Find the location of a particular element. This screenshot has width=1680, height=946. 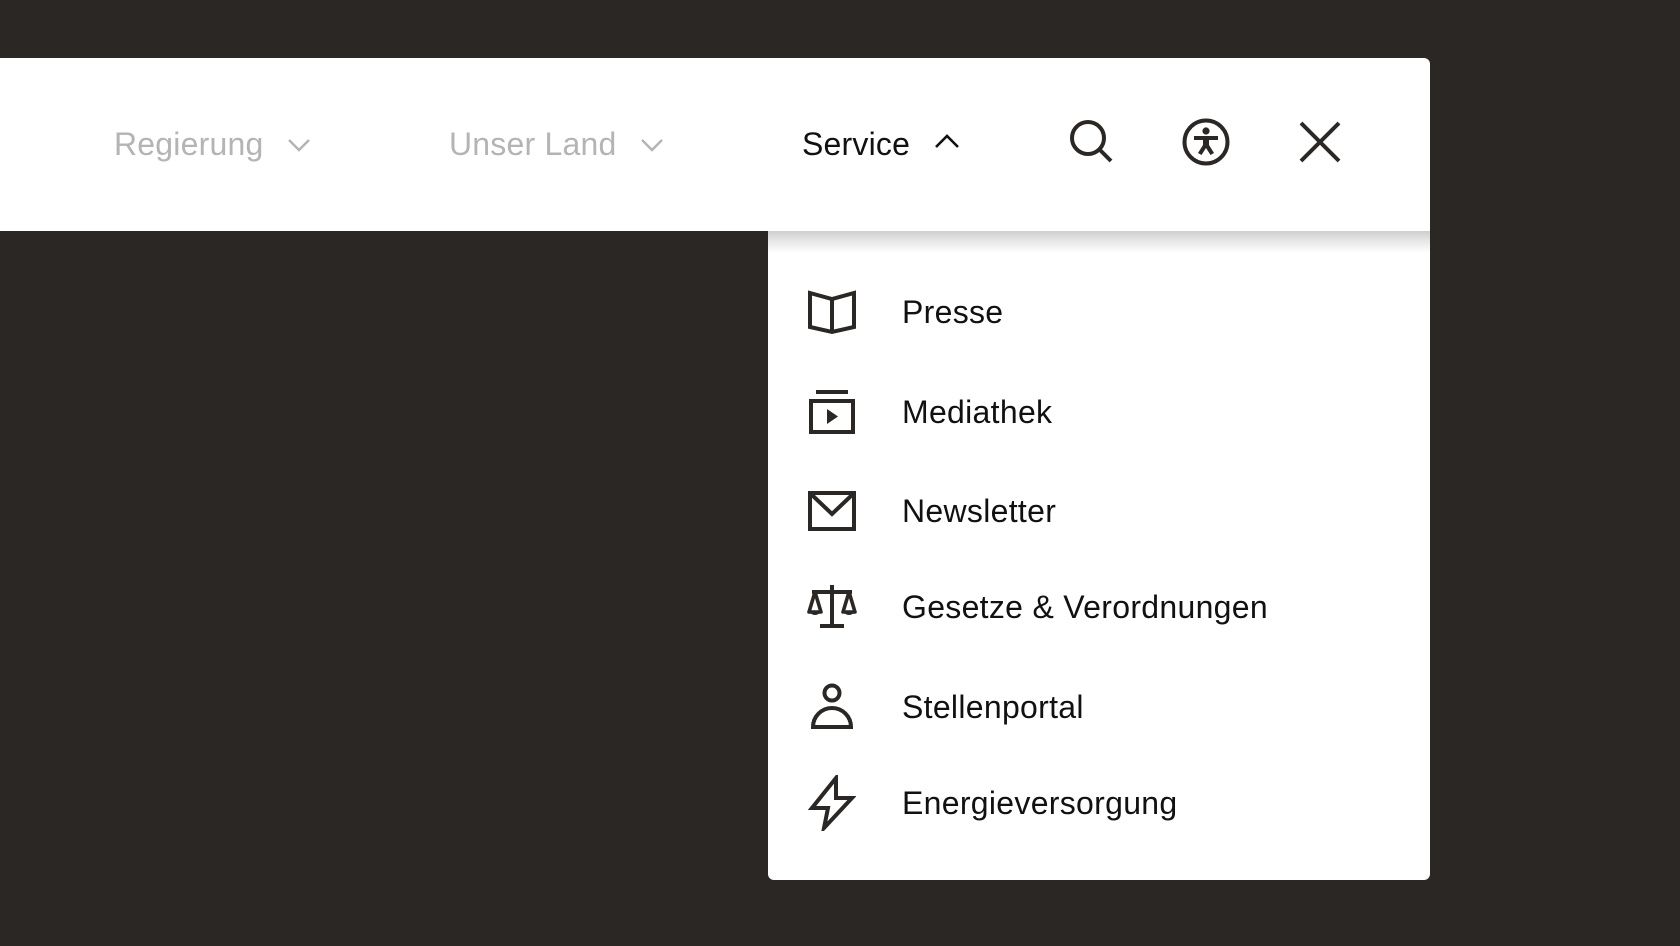

accessibility-button is located at coordinates (1206, 144).